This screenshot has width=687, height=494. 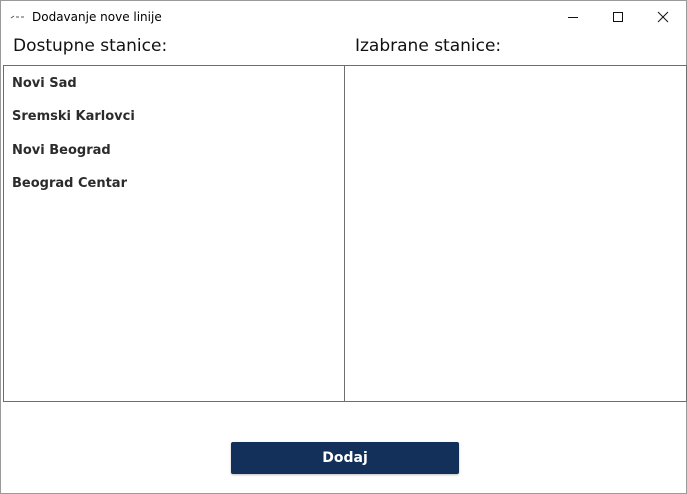 I want to click on available-stations-header: Dostupne stanice:, so click(x=90, y=46).